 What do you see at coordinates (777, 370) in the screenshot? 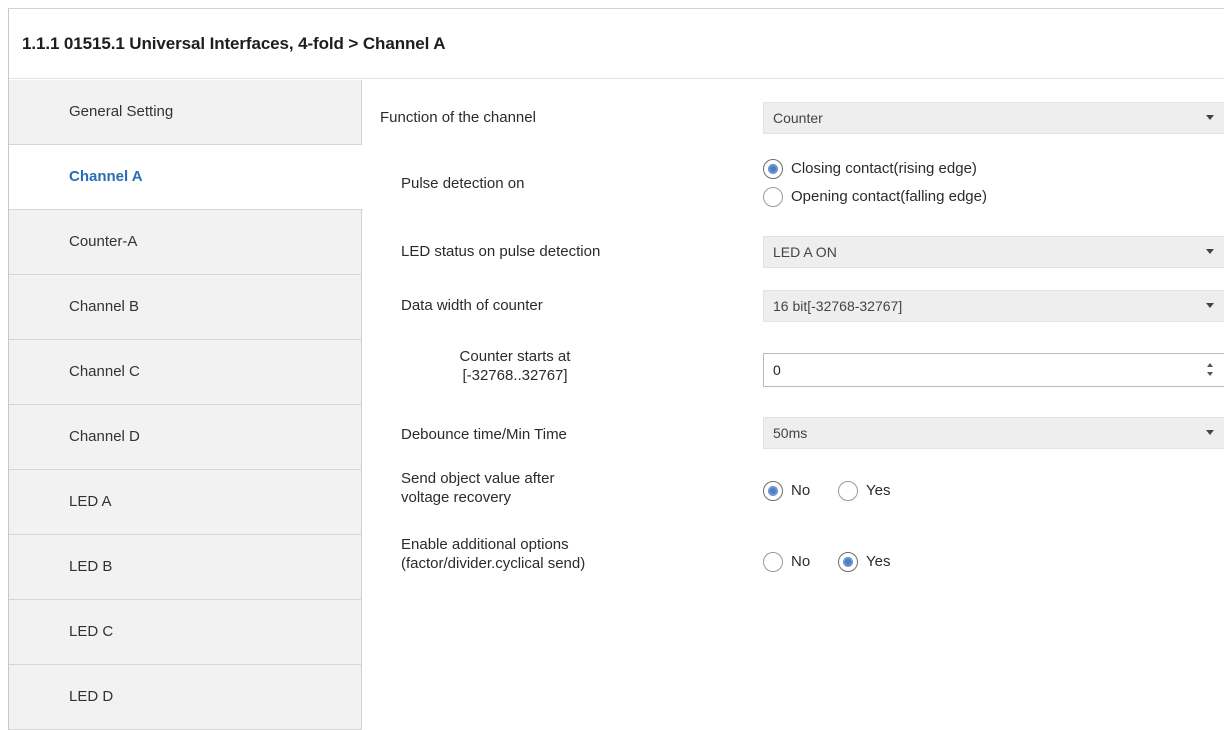
I see `counter-start-value: 0` at bounding box center [777, 370].